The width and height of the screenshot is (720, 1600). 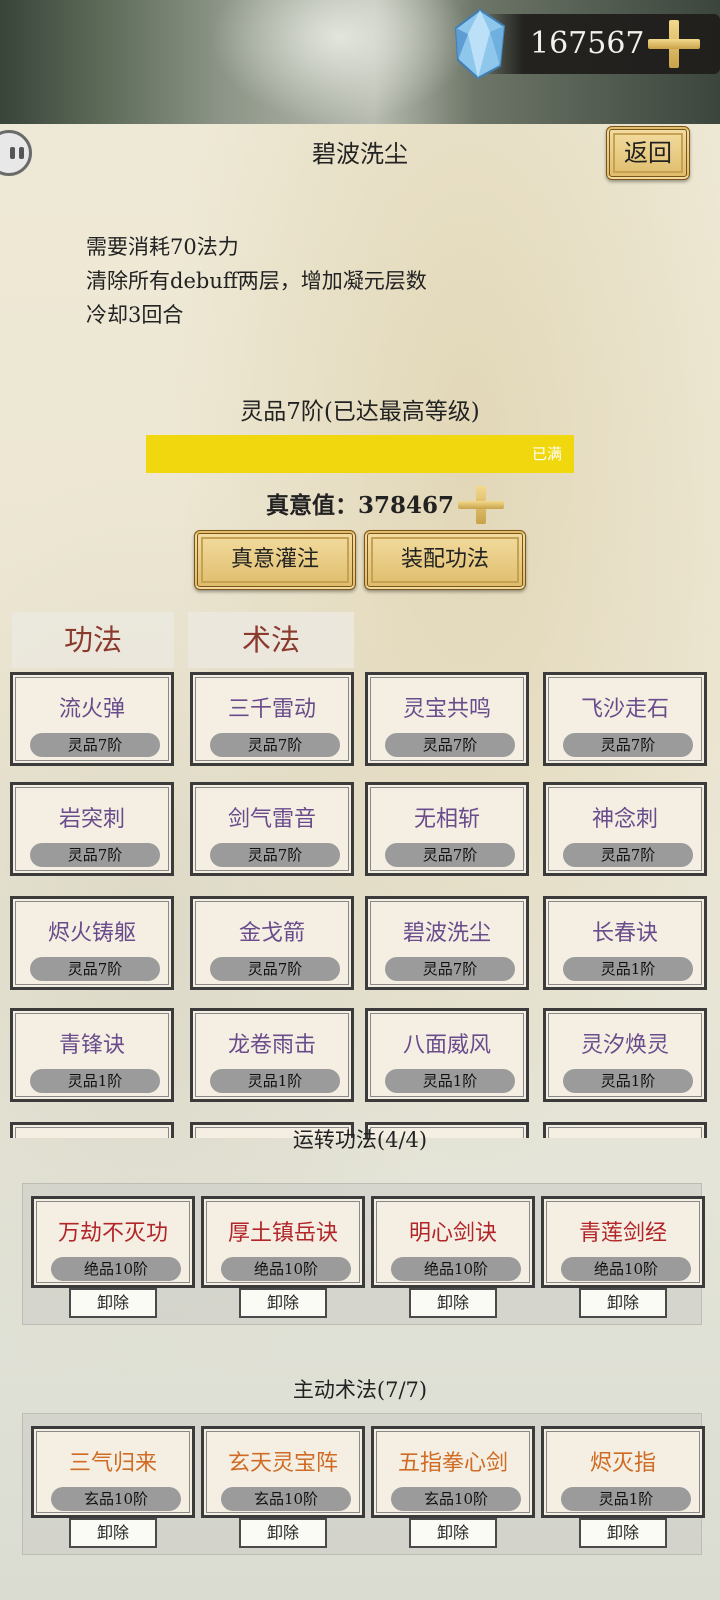 What do you see at coordinates (624, 933) in the screenshot?
I see `skill-card-name: 长春诀` at bounding box center [624, 933].